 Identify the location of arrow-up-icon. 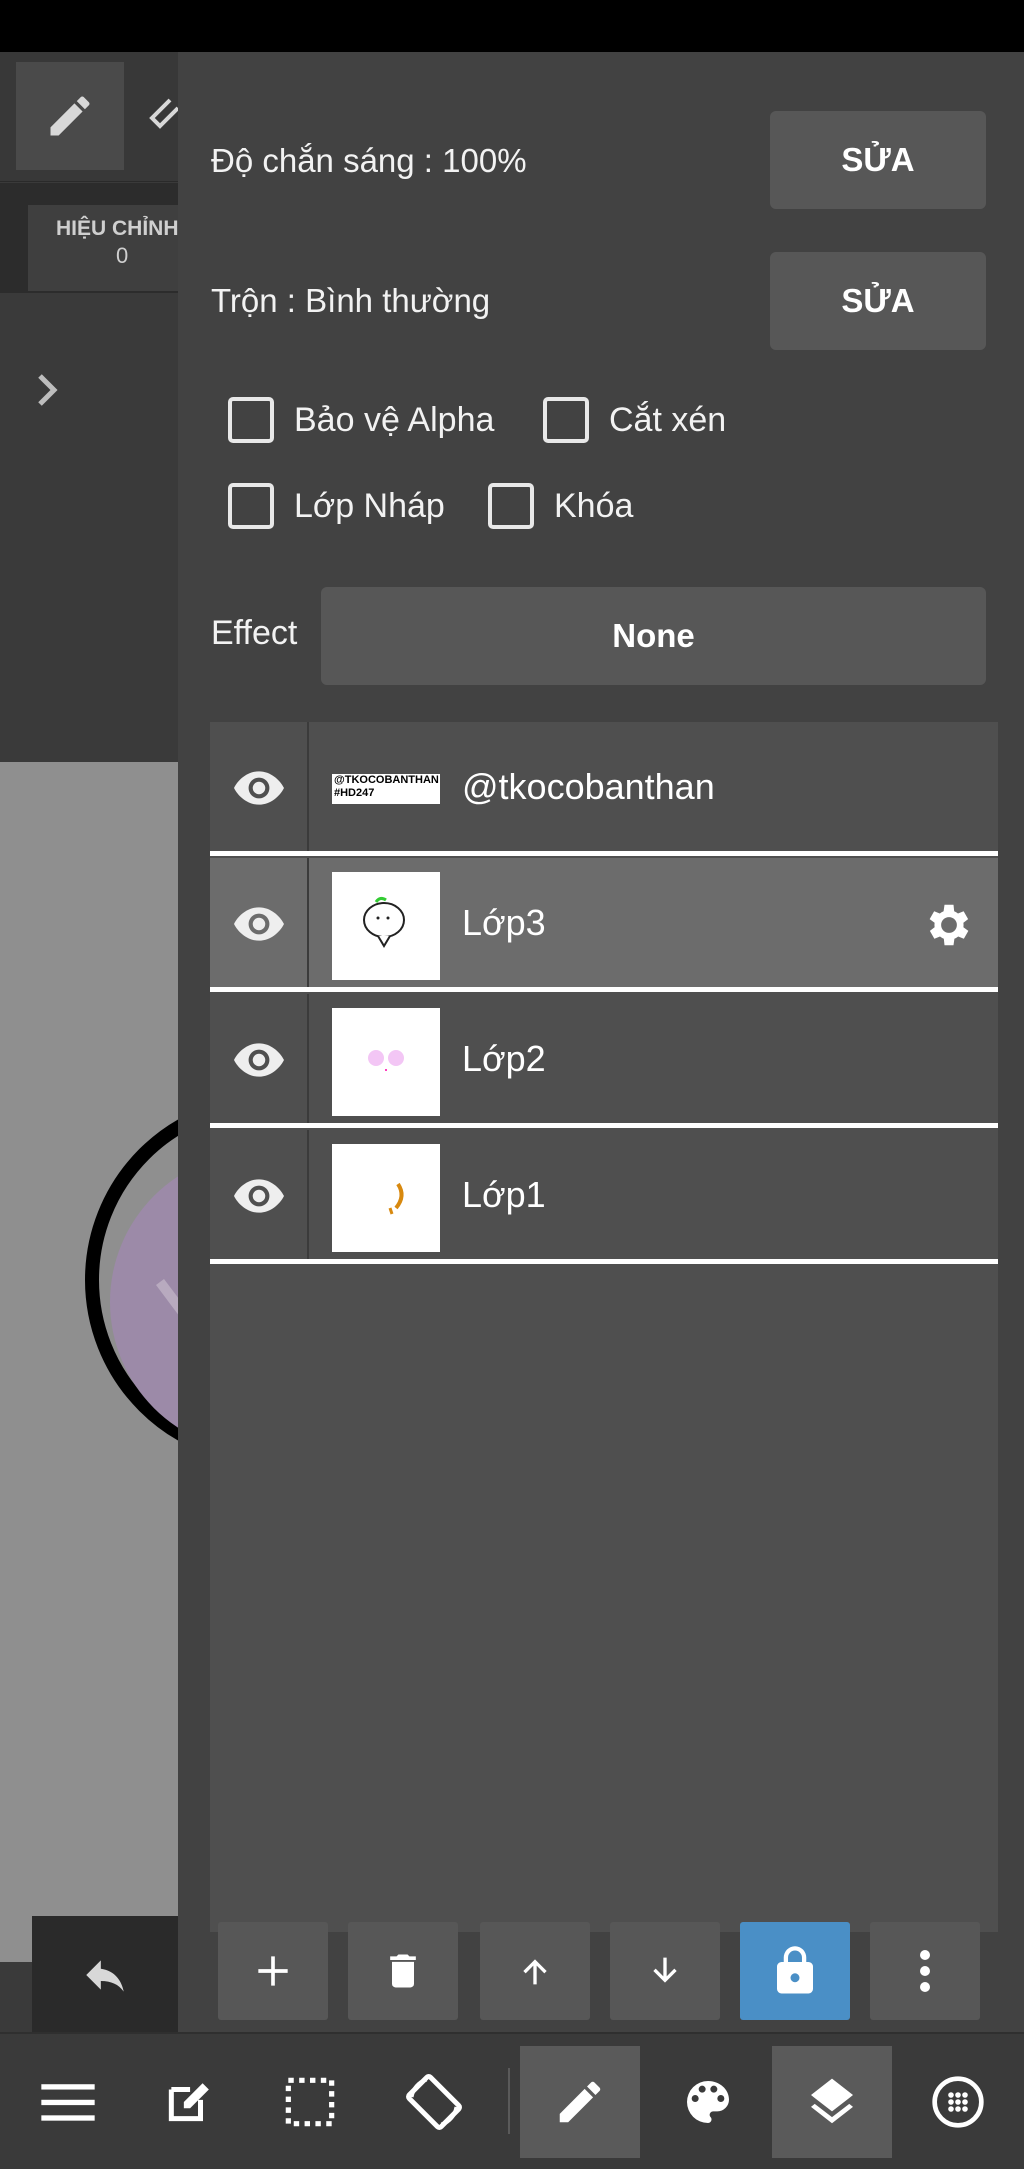
(535, 1972).